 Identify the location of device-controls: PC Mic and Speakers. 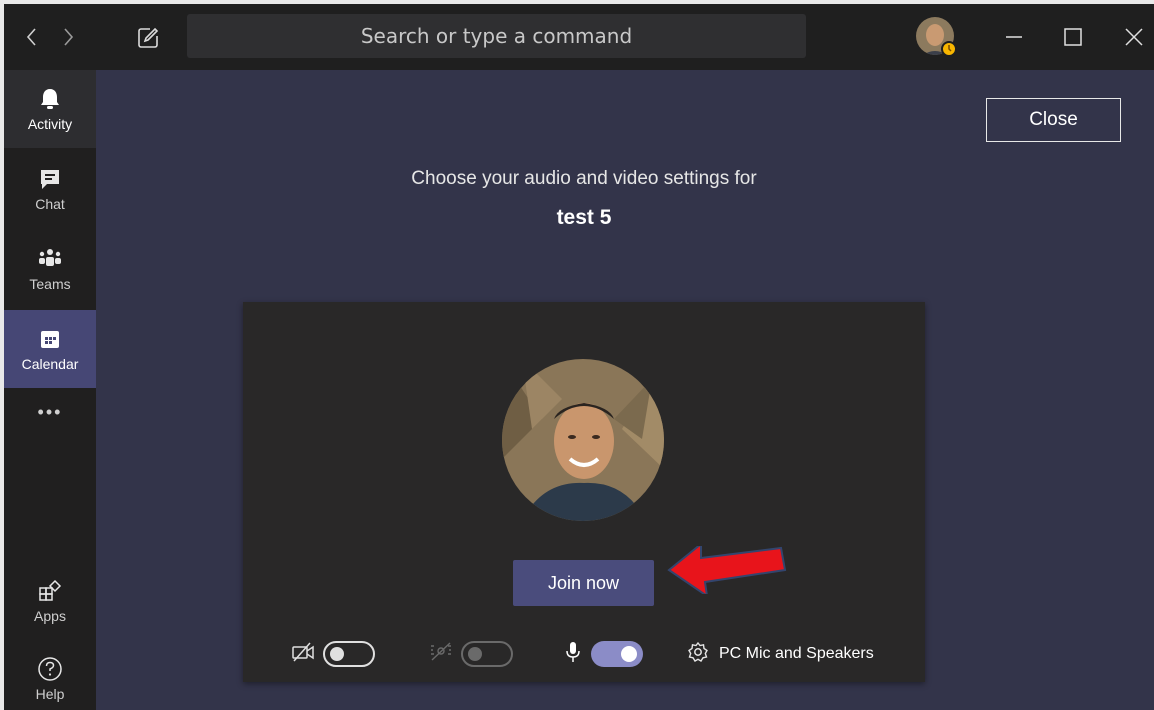
(584, 654).